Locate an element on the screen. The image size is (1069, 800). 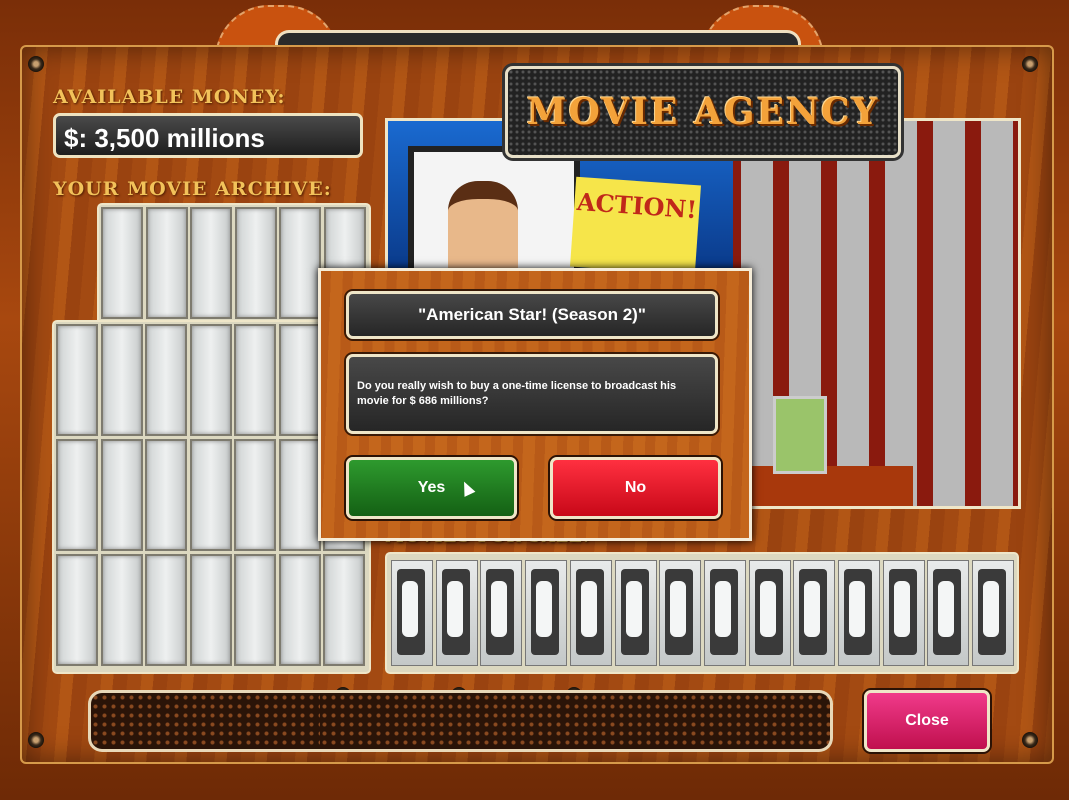
movie-agency-title: MOVIE AGENCY is located at coordinates (703, 112).